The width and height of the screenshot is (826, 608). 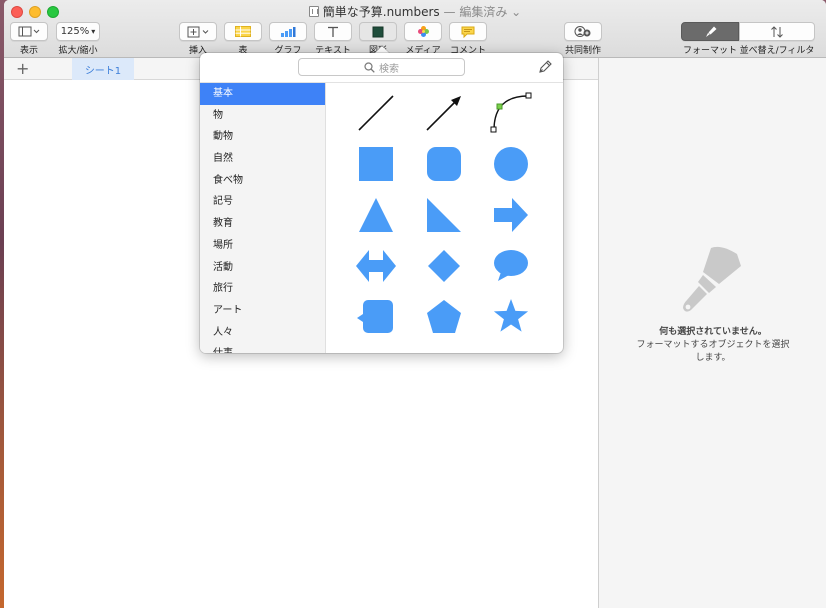 I want to click on text-button, so click(x=333, y=31).